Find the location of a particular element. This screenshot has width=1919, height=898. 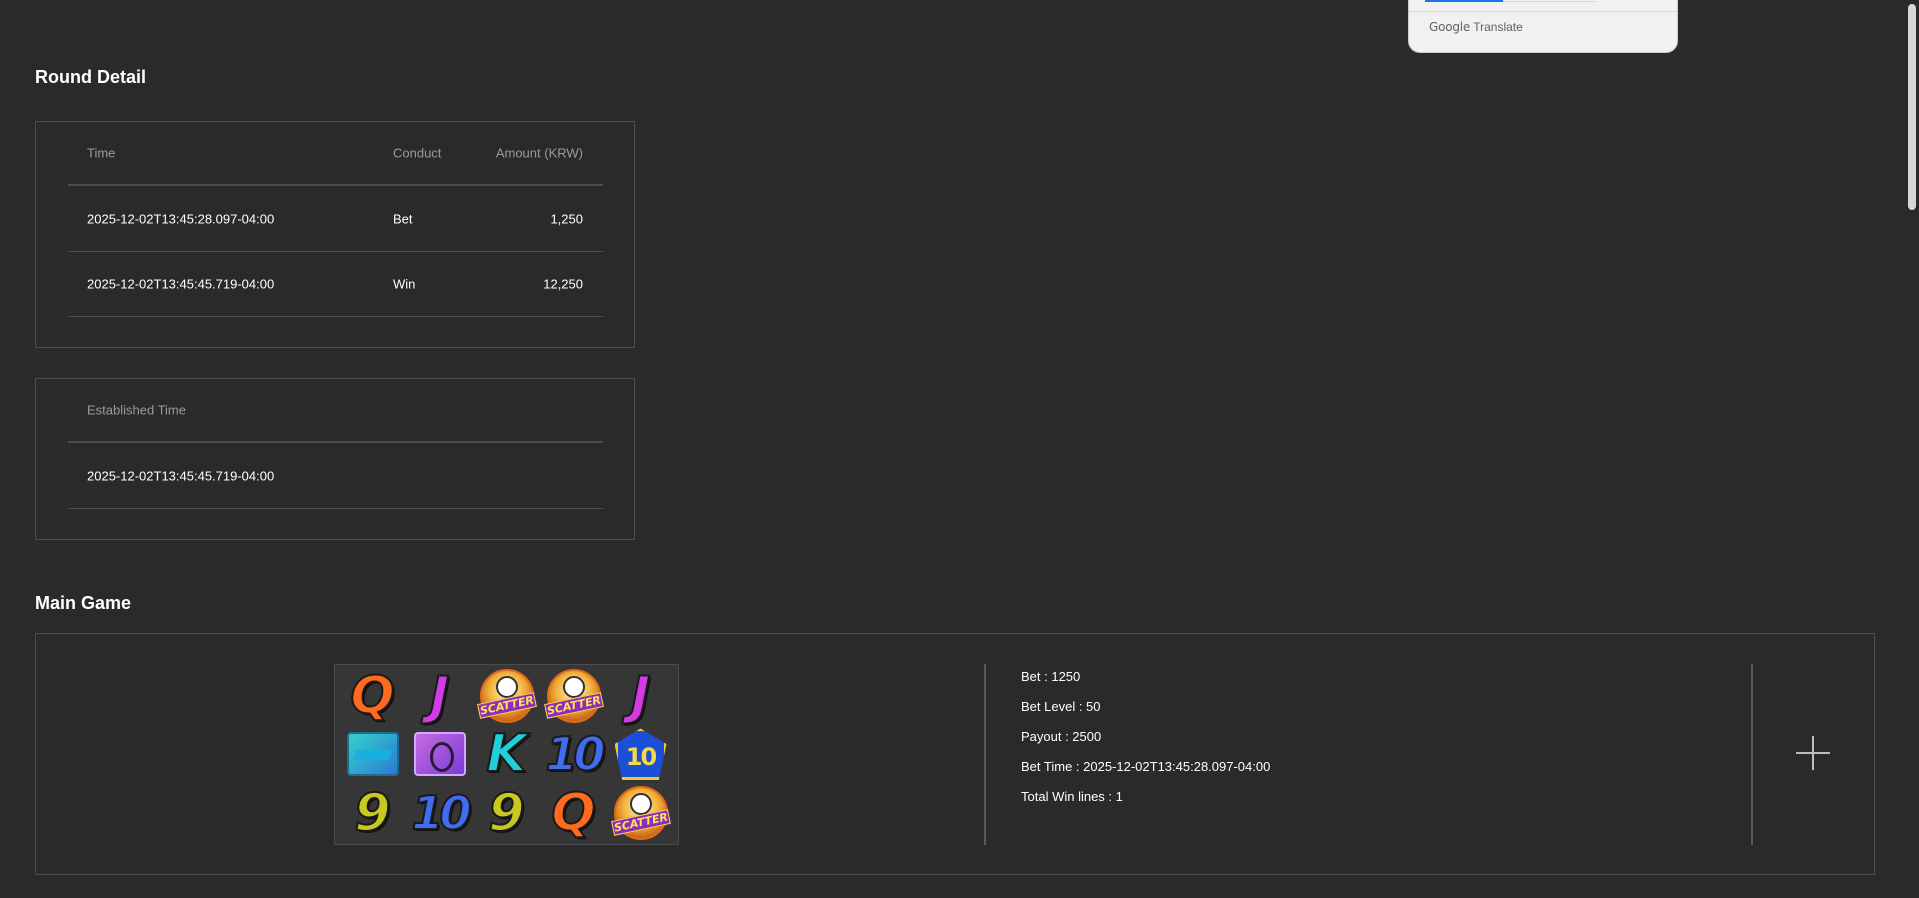

translate-tabs is located at coordinates (1510, 1).